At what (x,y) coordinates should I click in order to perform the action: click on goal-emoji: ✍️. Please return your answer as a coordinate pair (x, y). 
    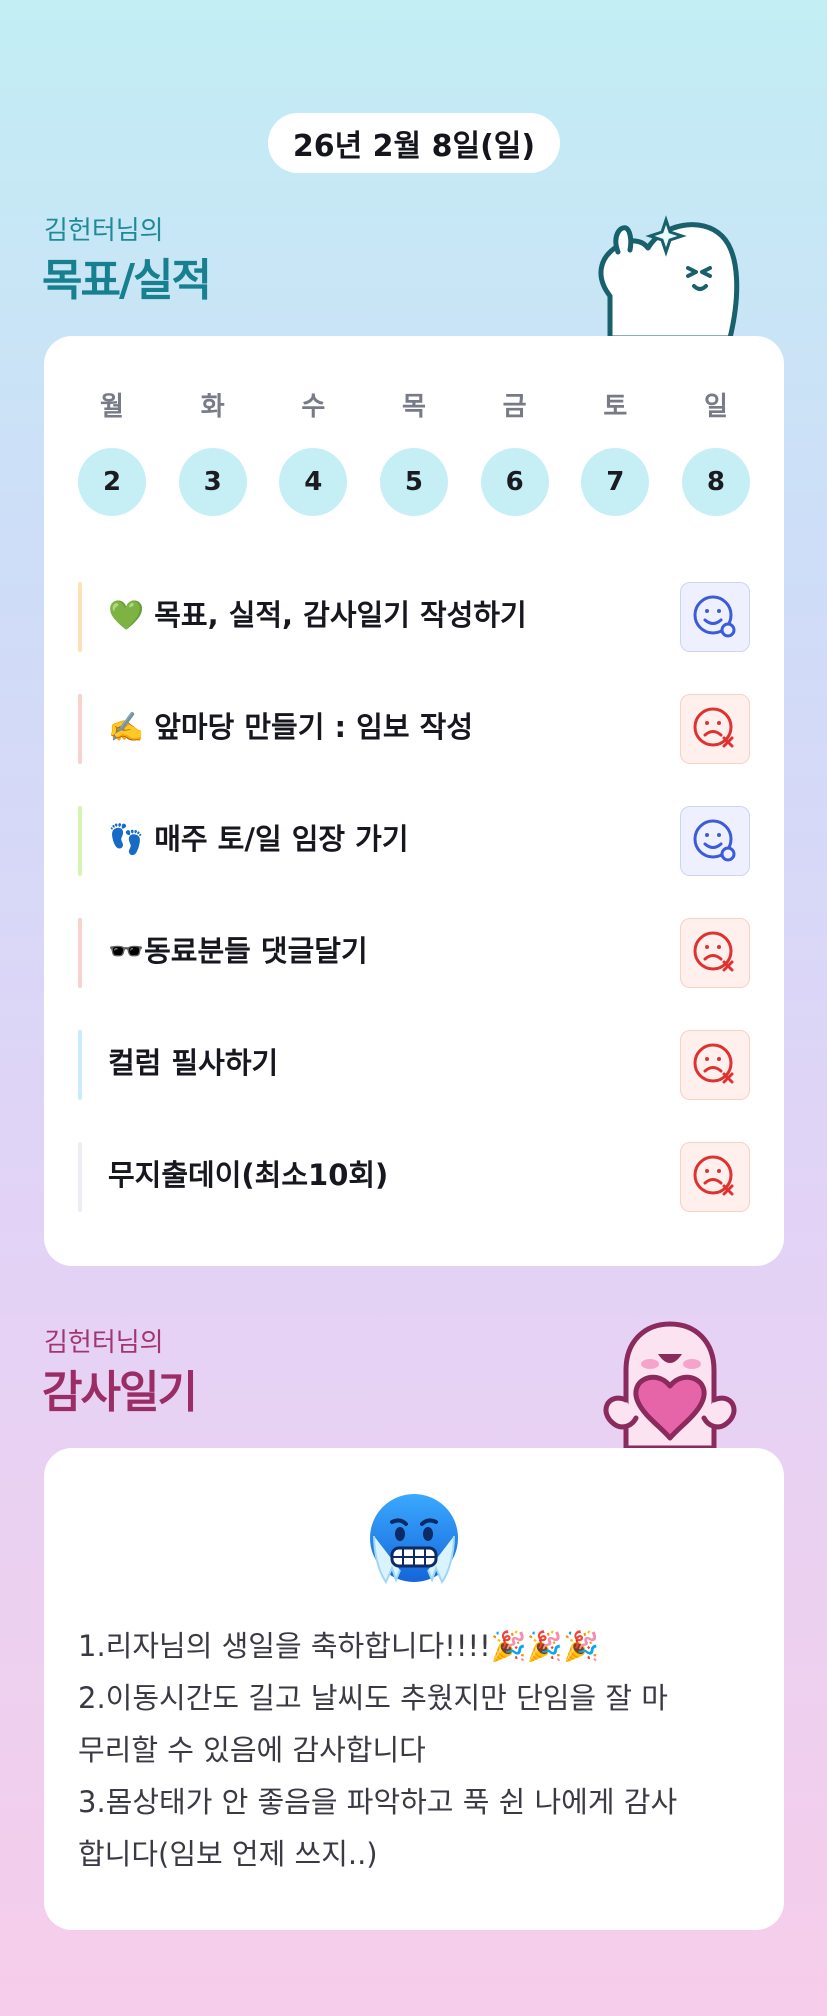
    Looking at the image, I should click on (126, 727).